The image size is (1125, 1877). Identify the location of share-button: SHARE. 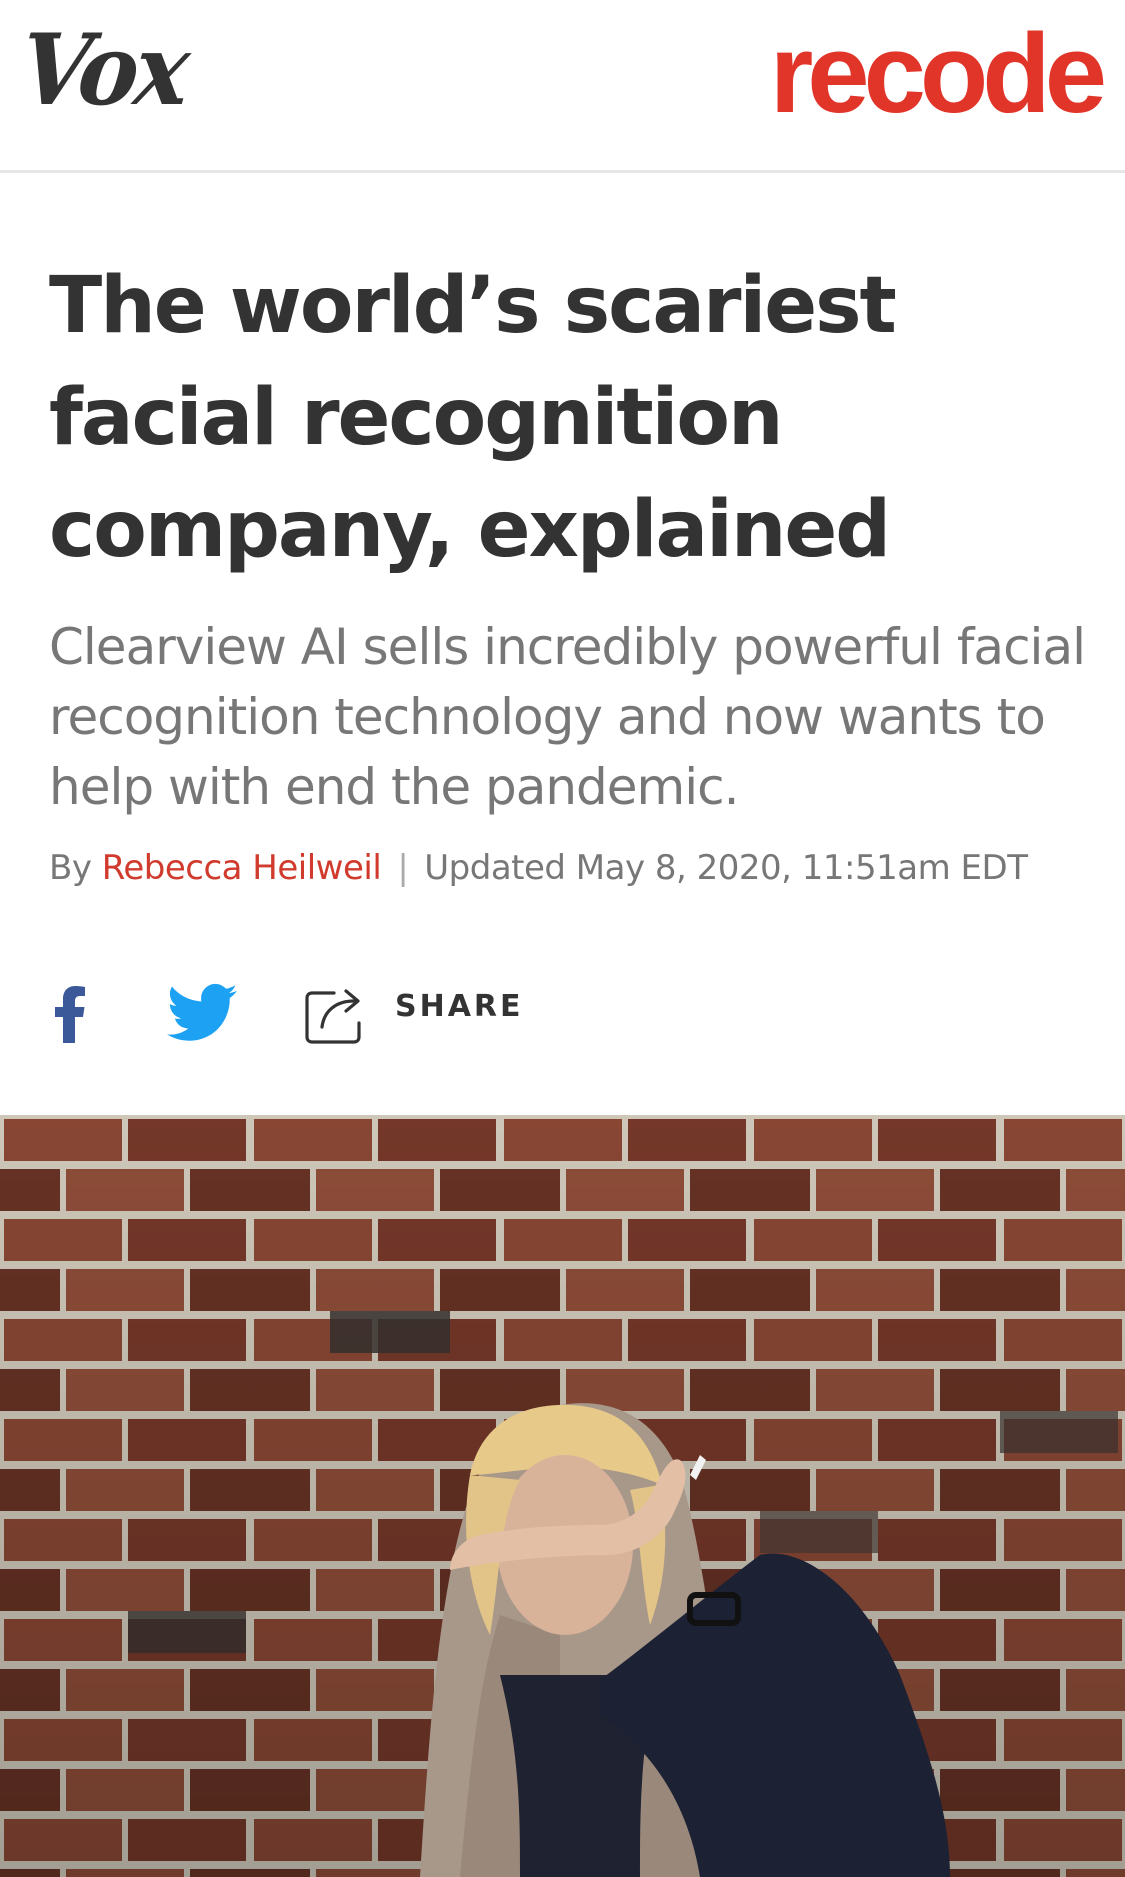
(434, 1010).